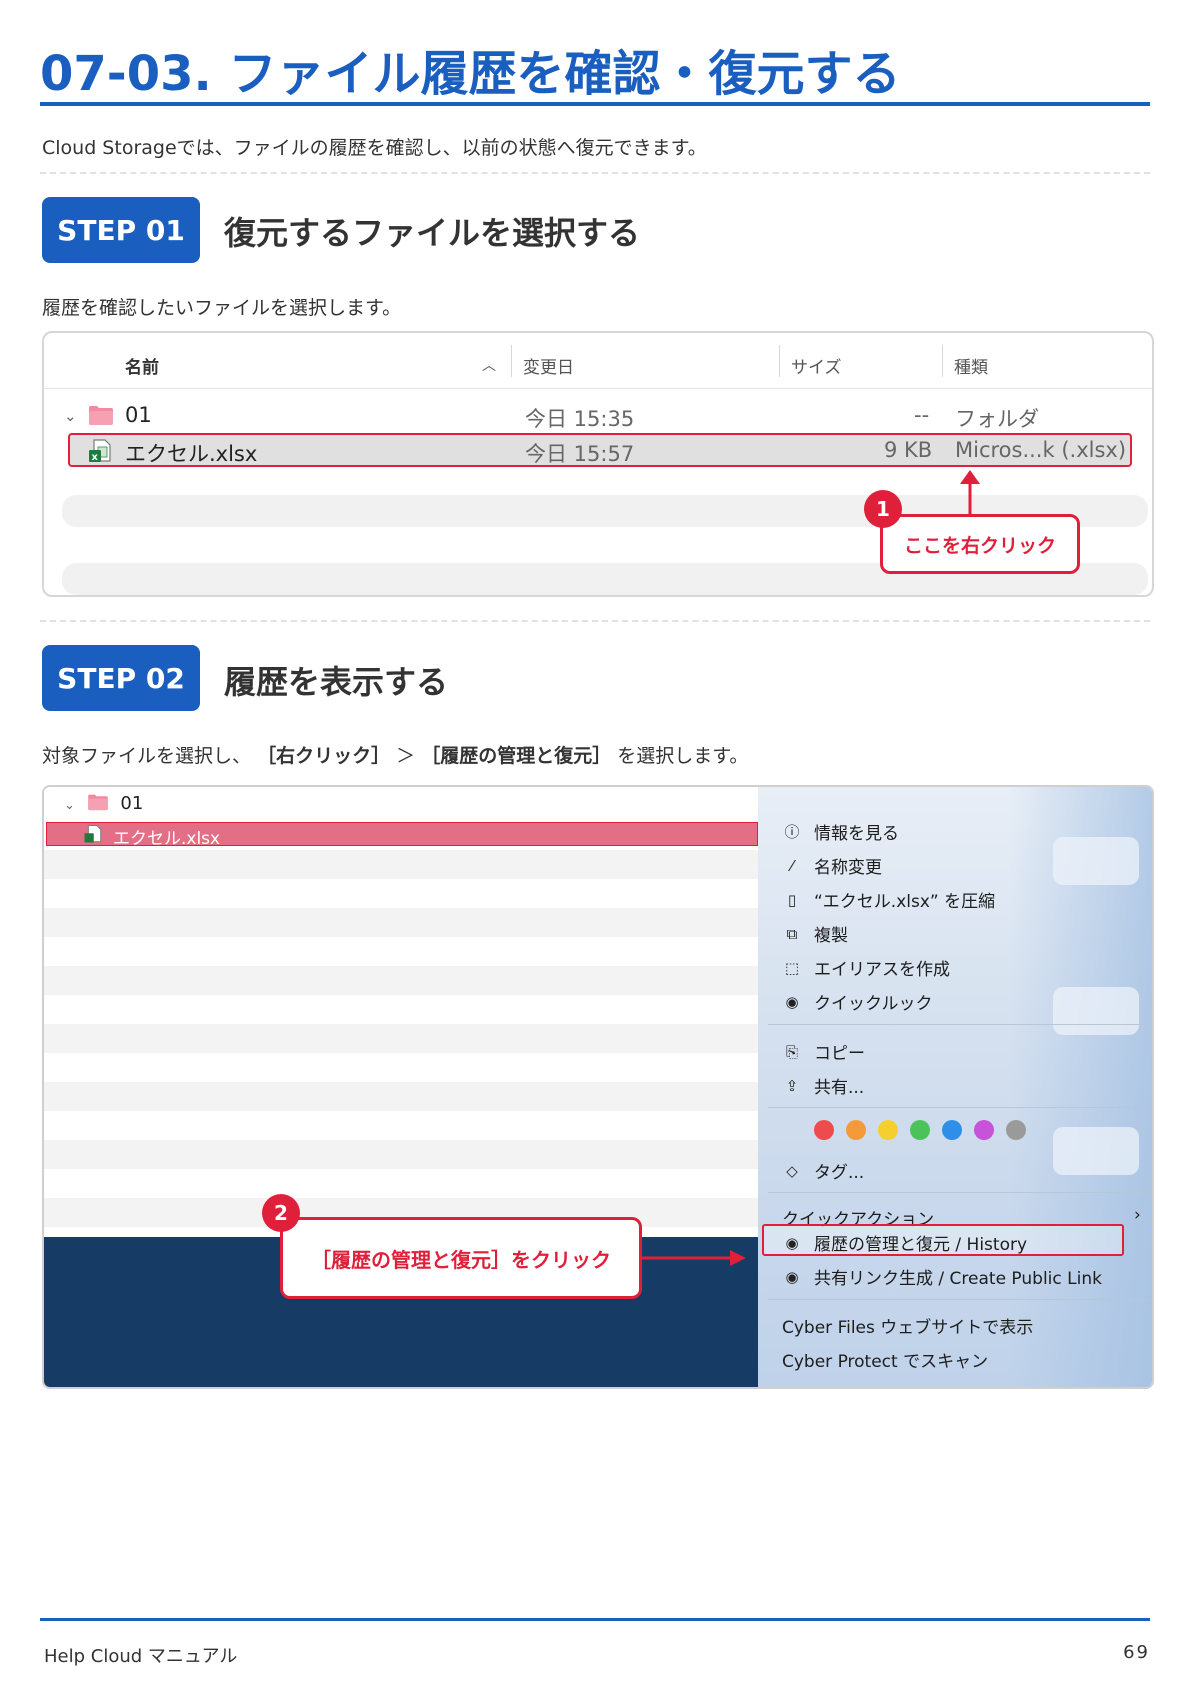 The image size is (1190, 1684). Describe the element at coordinates (792, 1276) in the screenshot. I see `link-icon: ◉` at that location.